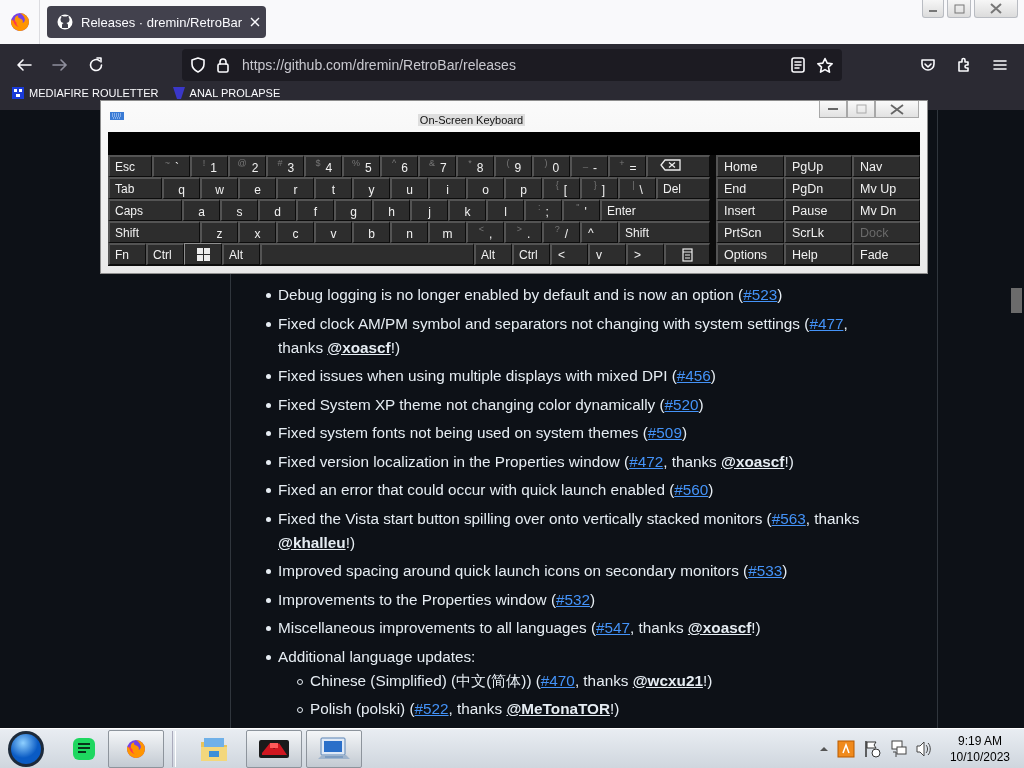 The height and width of the screenshot is (768, 1024). I want to click on keyboard-key: > ., so click(523, 232).